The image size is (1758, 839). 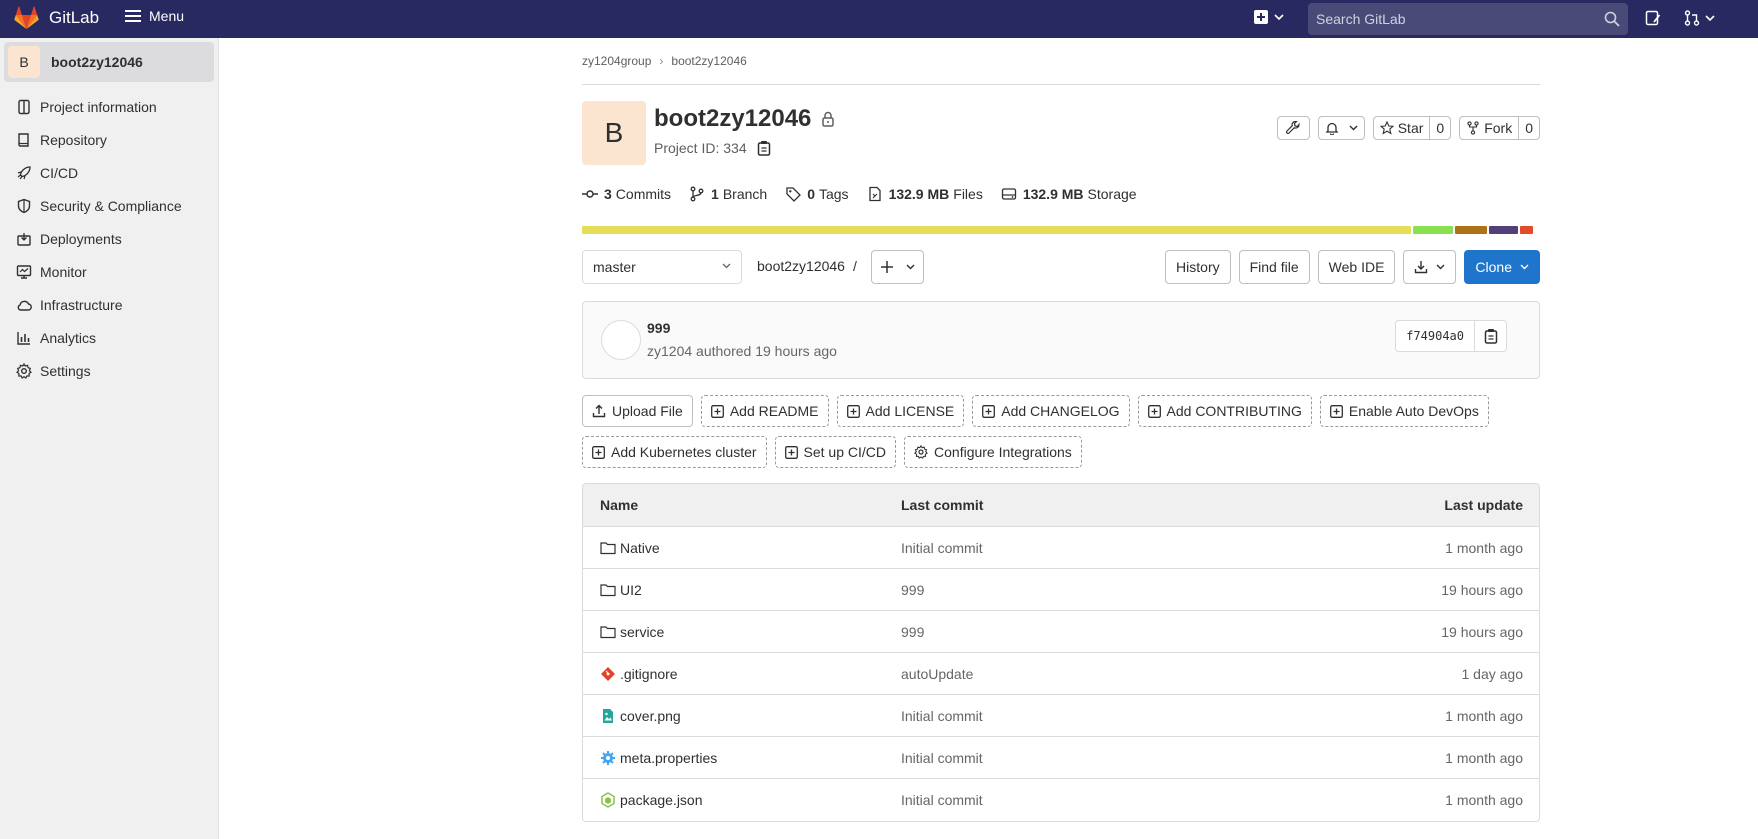 What do you see at coordinates (993, 452) in the screenshot?
I see `configure-integrations-button: Configure Integrations` at bounding box center [993, 452].